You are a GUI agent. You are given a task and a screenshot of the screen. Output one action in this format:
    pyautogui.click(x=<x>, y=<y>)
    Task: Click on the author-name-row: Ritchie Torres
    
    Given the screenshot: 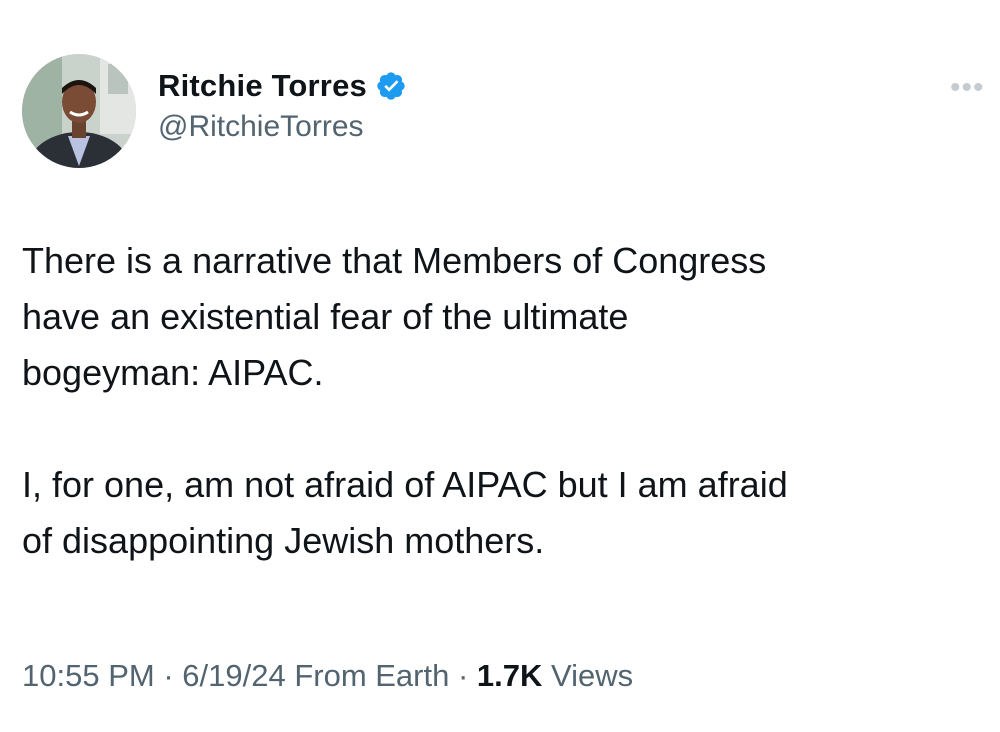 What is the action you would take?
    pyautogui.click(x=282, y=86)
    